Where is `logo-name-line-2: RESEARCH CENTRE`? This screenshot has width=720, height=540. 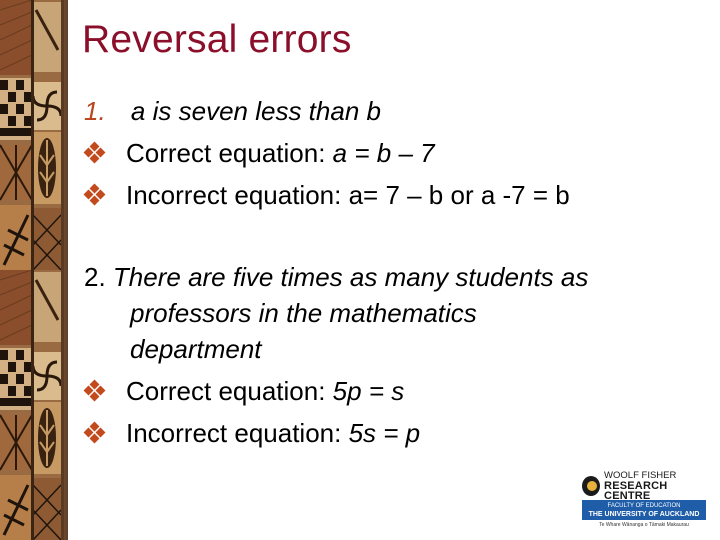
logo-name-line-2: RESEARCH CENTRE is located at coordinates (636, 491).